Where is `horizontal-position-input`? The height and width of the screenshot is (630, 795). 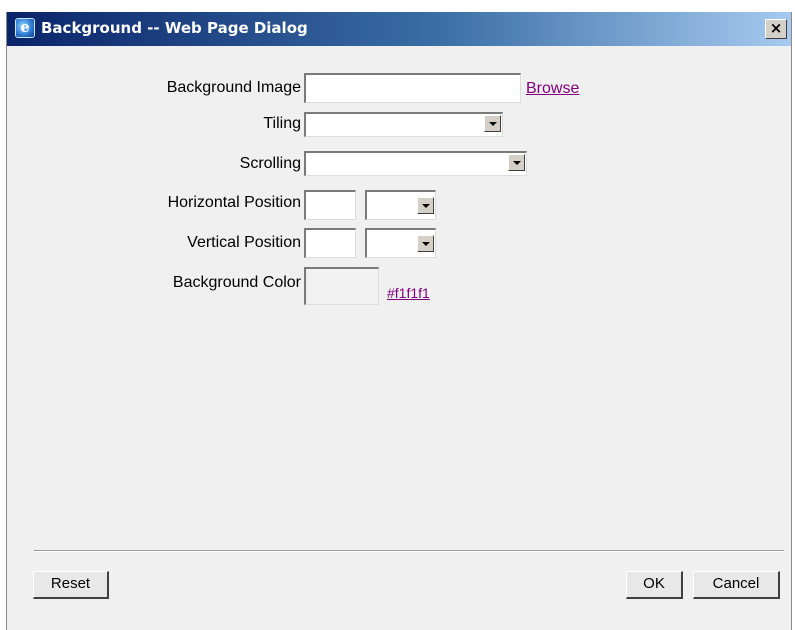 horizontal-position-input is located at coordinates (330, 205).